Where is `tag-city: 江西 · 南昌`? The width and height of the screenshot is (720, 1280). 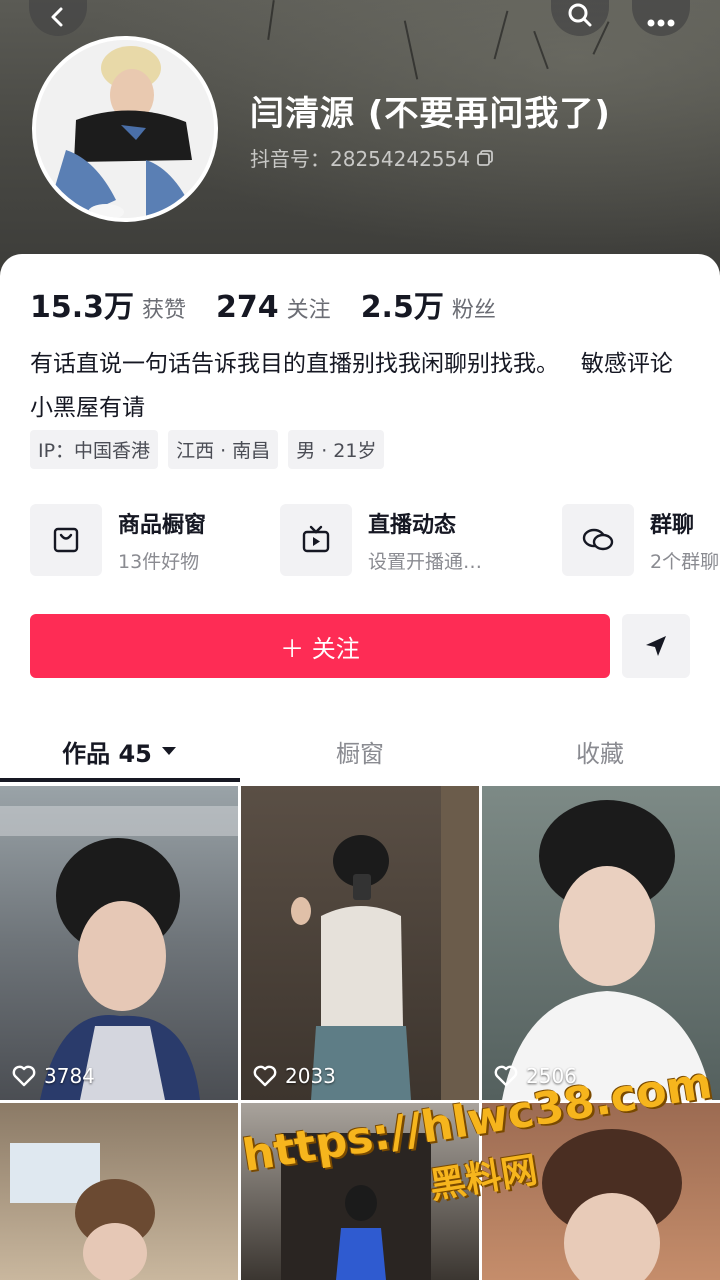 tag-city: 江西 · 南昌 is located at coordinates (223, 449).